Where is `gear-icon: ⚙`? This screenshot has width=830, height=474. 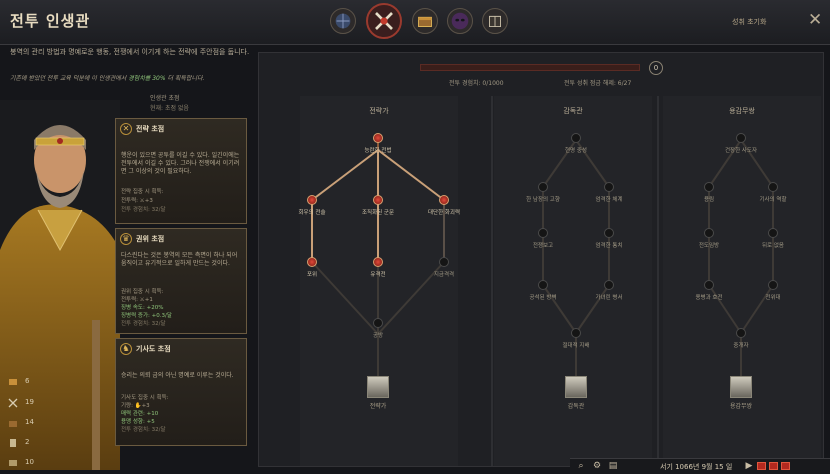 gear-icon: ⚙ is located at coordinates (597, 466).